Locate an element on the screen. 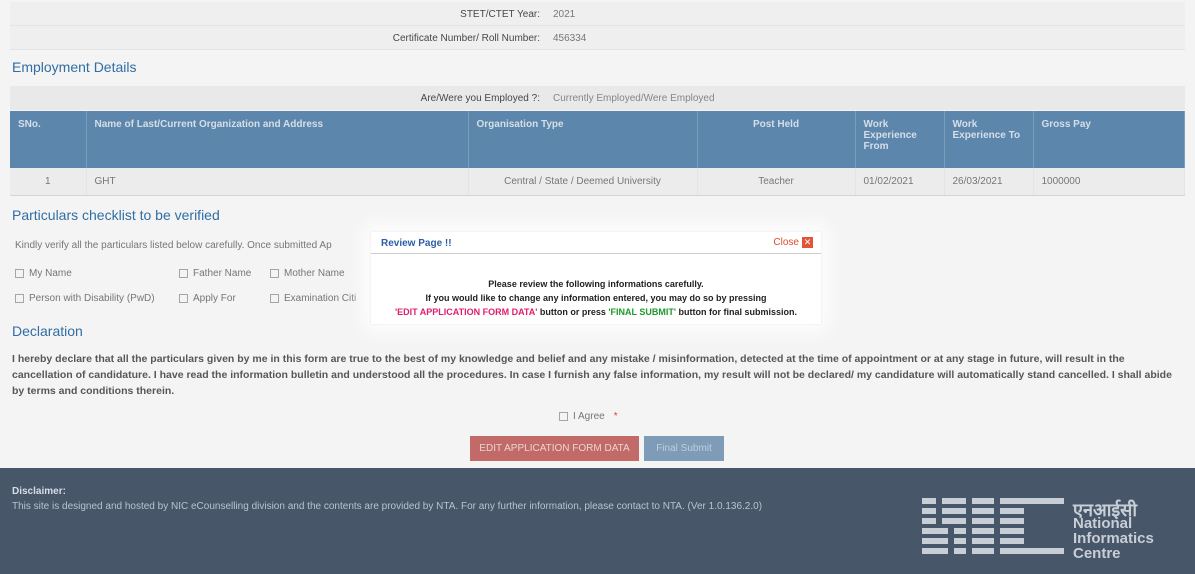  modal-end-text: button for final submission. is located at coordinates (737, 312).